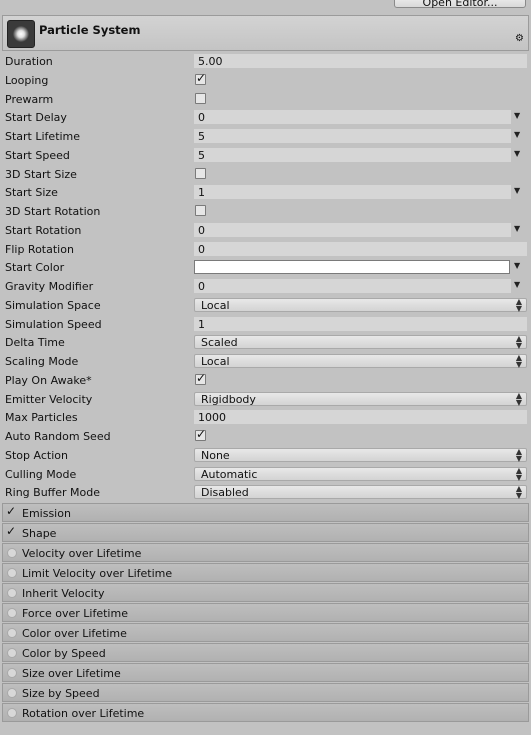 The image size is (531, 735). I want to click on property-label: Looping, so click(27, 80).